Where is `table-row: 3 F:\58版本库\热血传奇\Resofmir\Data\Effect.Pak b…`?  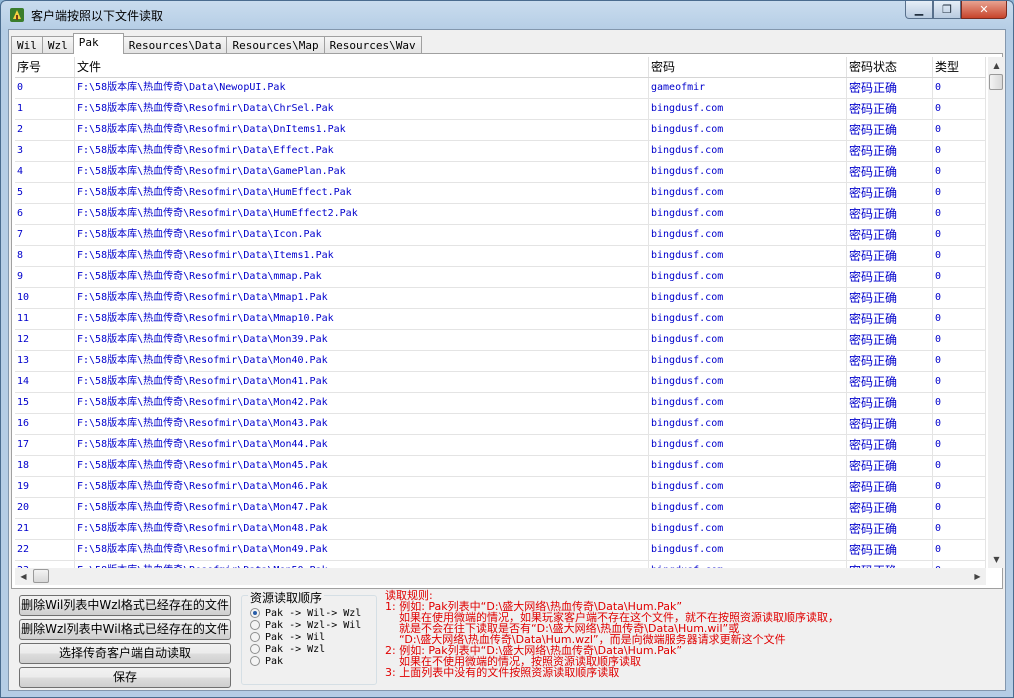 table-row: 3 F:\58版本库\热血传奇\Resofmir\Data\Effect.Pak b… is located at coordinates (500, 151).